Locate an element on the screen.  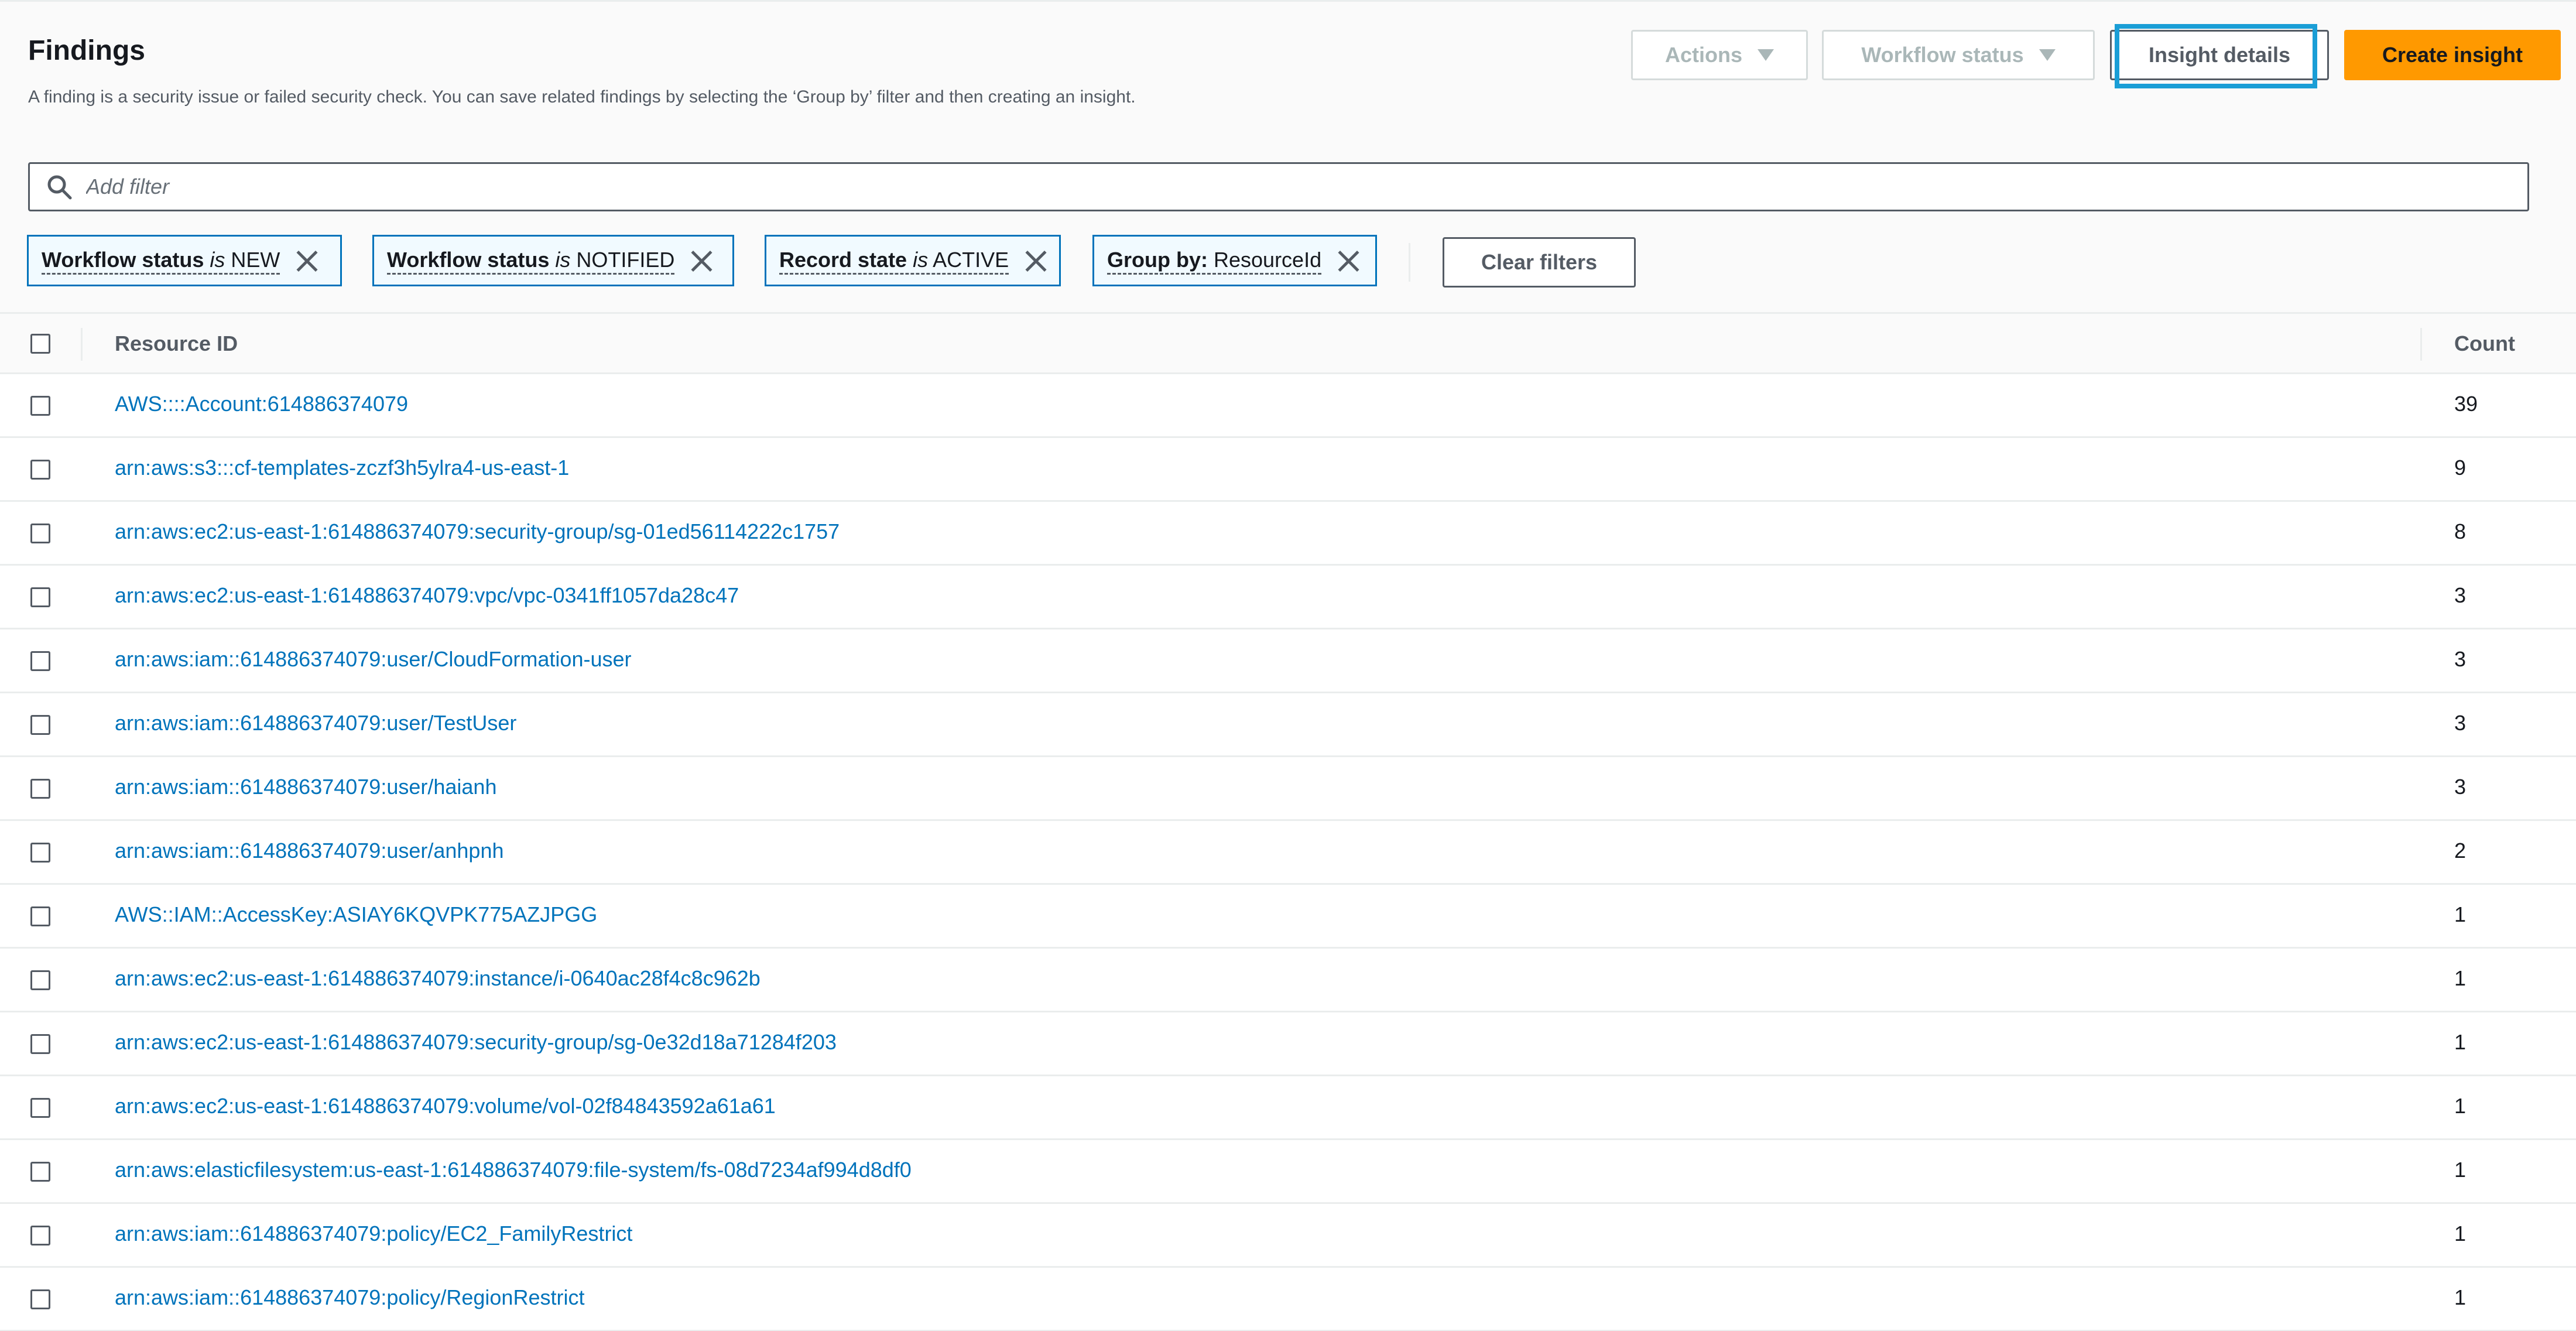
table-row: AWS::::Account:614886374079 39 is located at coordinates (1288, 406).